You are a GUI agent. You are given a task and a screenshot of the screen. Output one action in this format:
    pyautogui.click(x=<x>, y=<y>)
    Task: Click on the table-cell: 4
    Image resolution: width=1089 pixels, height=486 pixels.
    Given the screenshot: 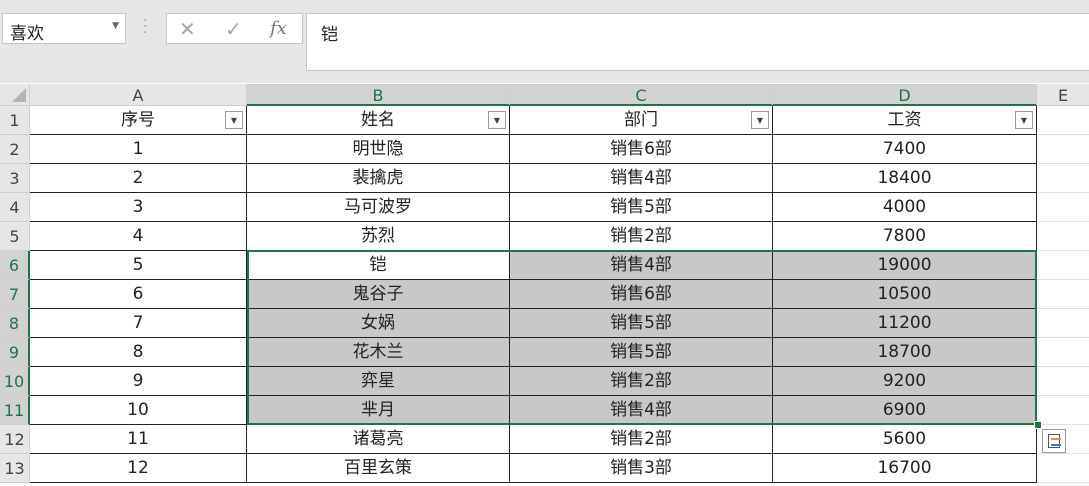 What is the action you would take?
    pyautogui.click(x=138, y=236)
    